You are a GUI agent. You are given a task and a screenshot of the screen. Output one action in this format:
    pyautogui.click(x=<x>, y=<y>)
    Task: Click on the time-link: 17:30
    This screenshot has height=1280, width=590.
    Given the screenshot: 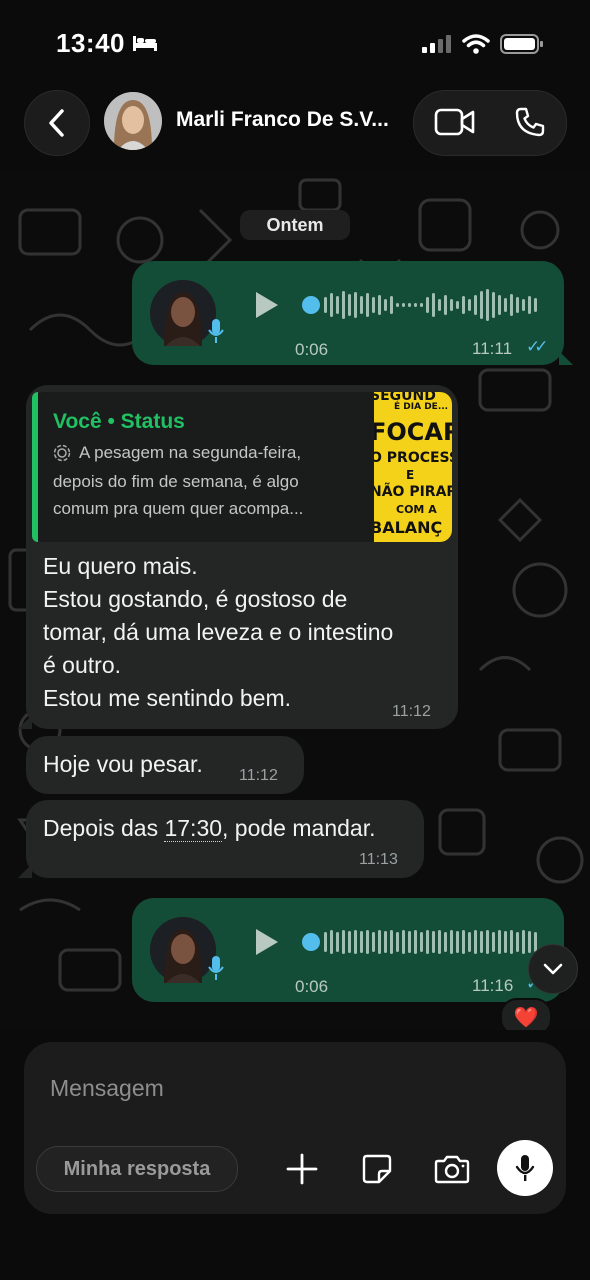 What is the action you would take?
    pyautogui.click(x=193, y=828)
    